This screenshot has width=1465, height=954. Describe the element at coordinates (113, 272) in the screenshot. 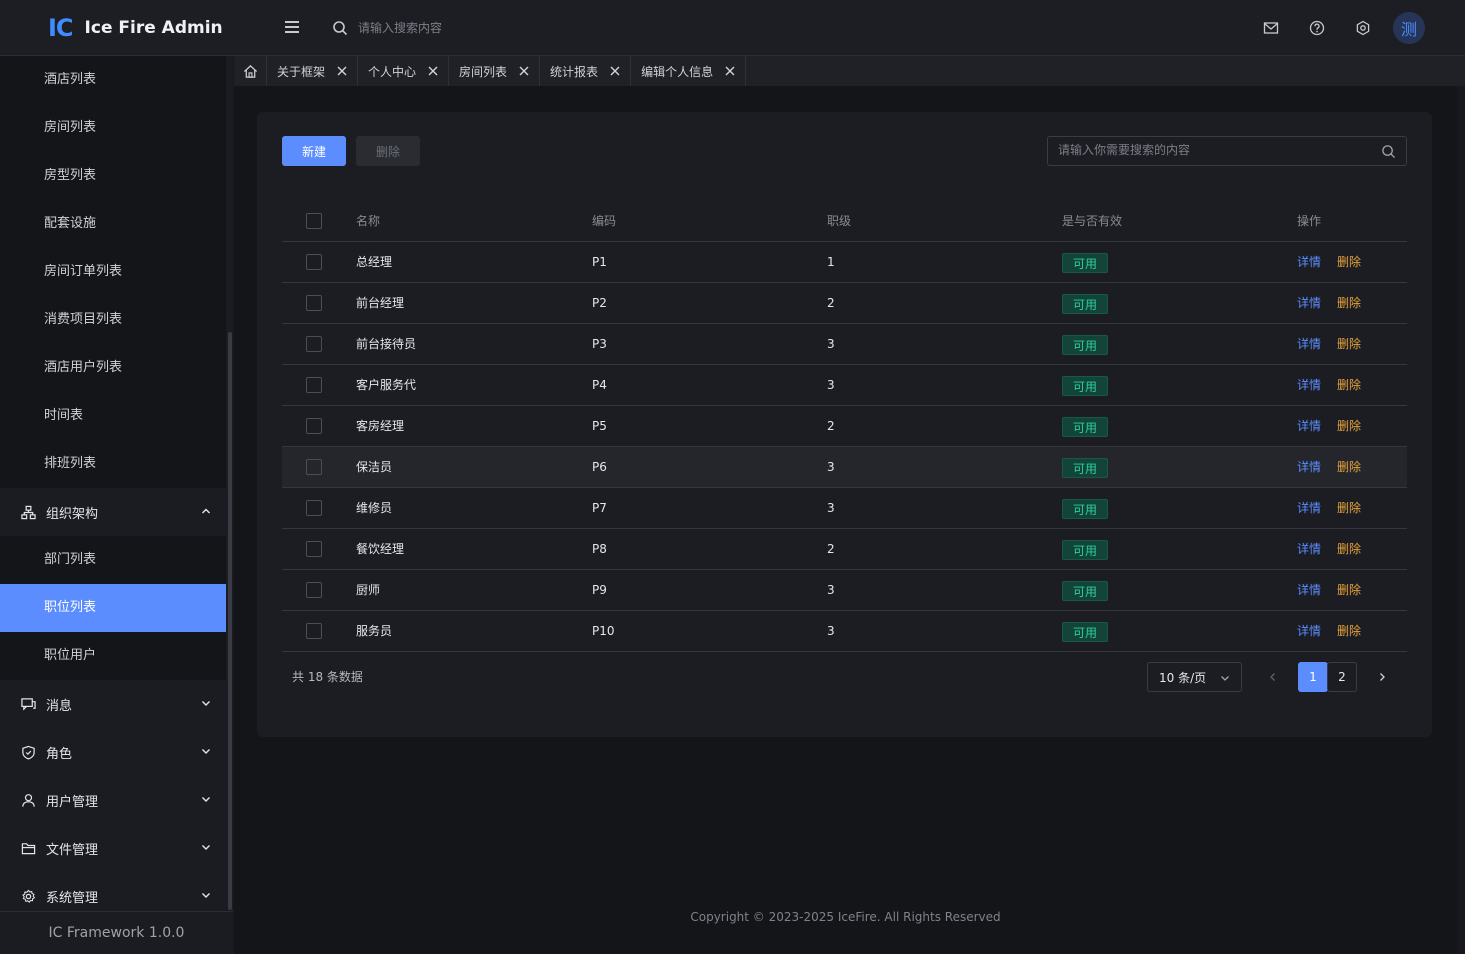

I see `sidebar-item-room-orders: 房间订单列表` at that location.